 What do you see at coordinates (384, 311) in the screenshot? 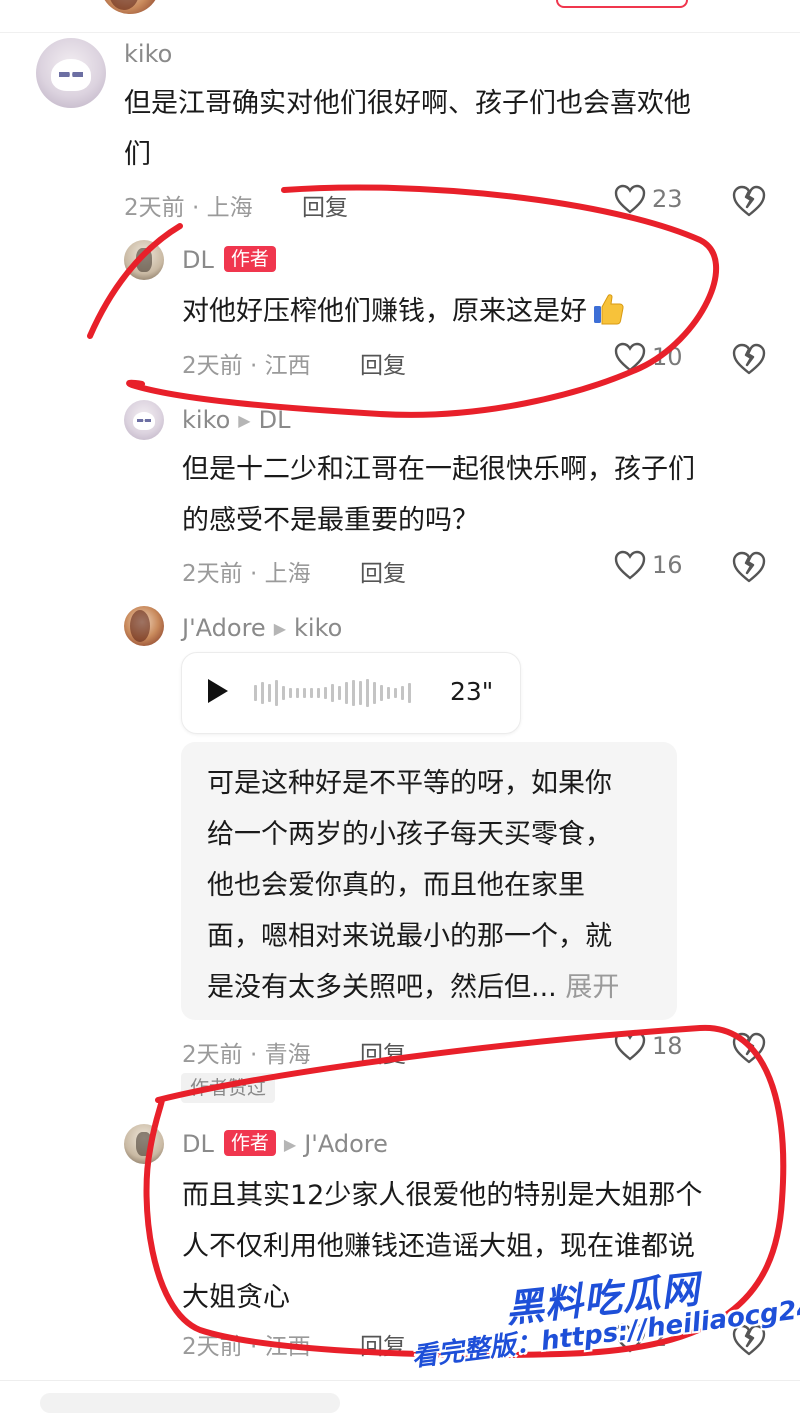
I see `comment-line: 对他好压榨他们赚钱，原来这是好` at bounding box center [384, 311].